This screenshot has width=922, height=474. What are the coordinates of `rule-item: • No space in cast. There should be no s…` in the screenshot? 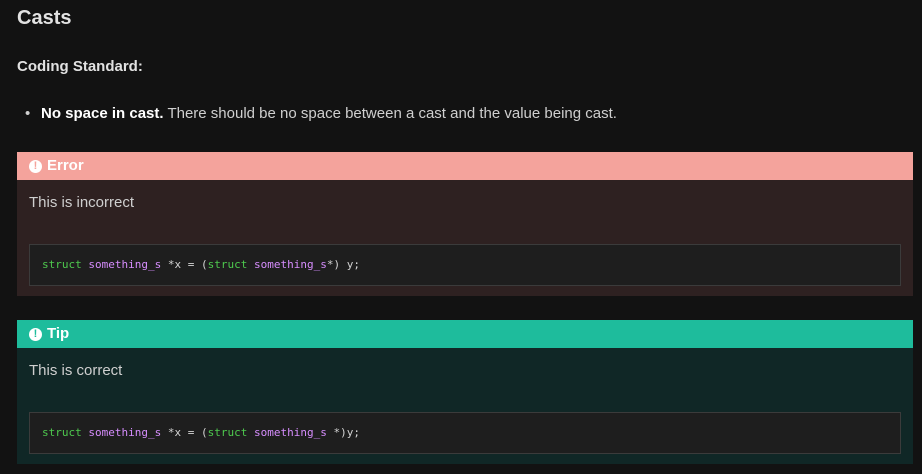 It's located at (321, 113).